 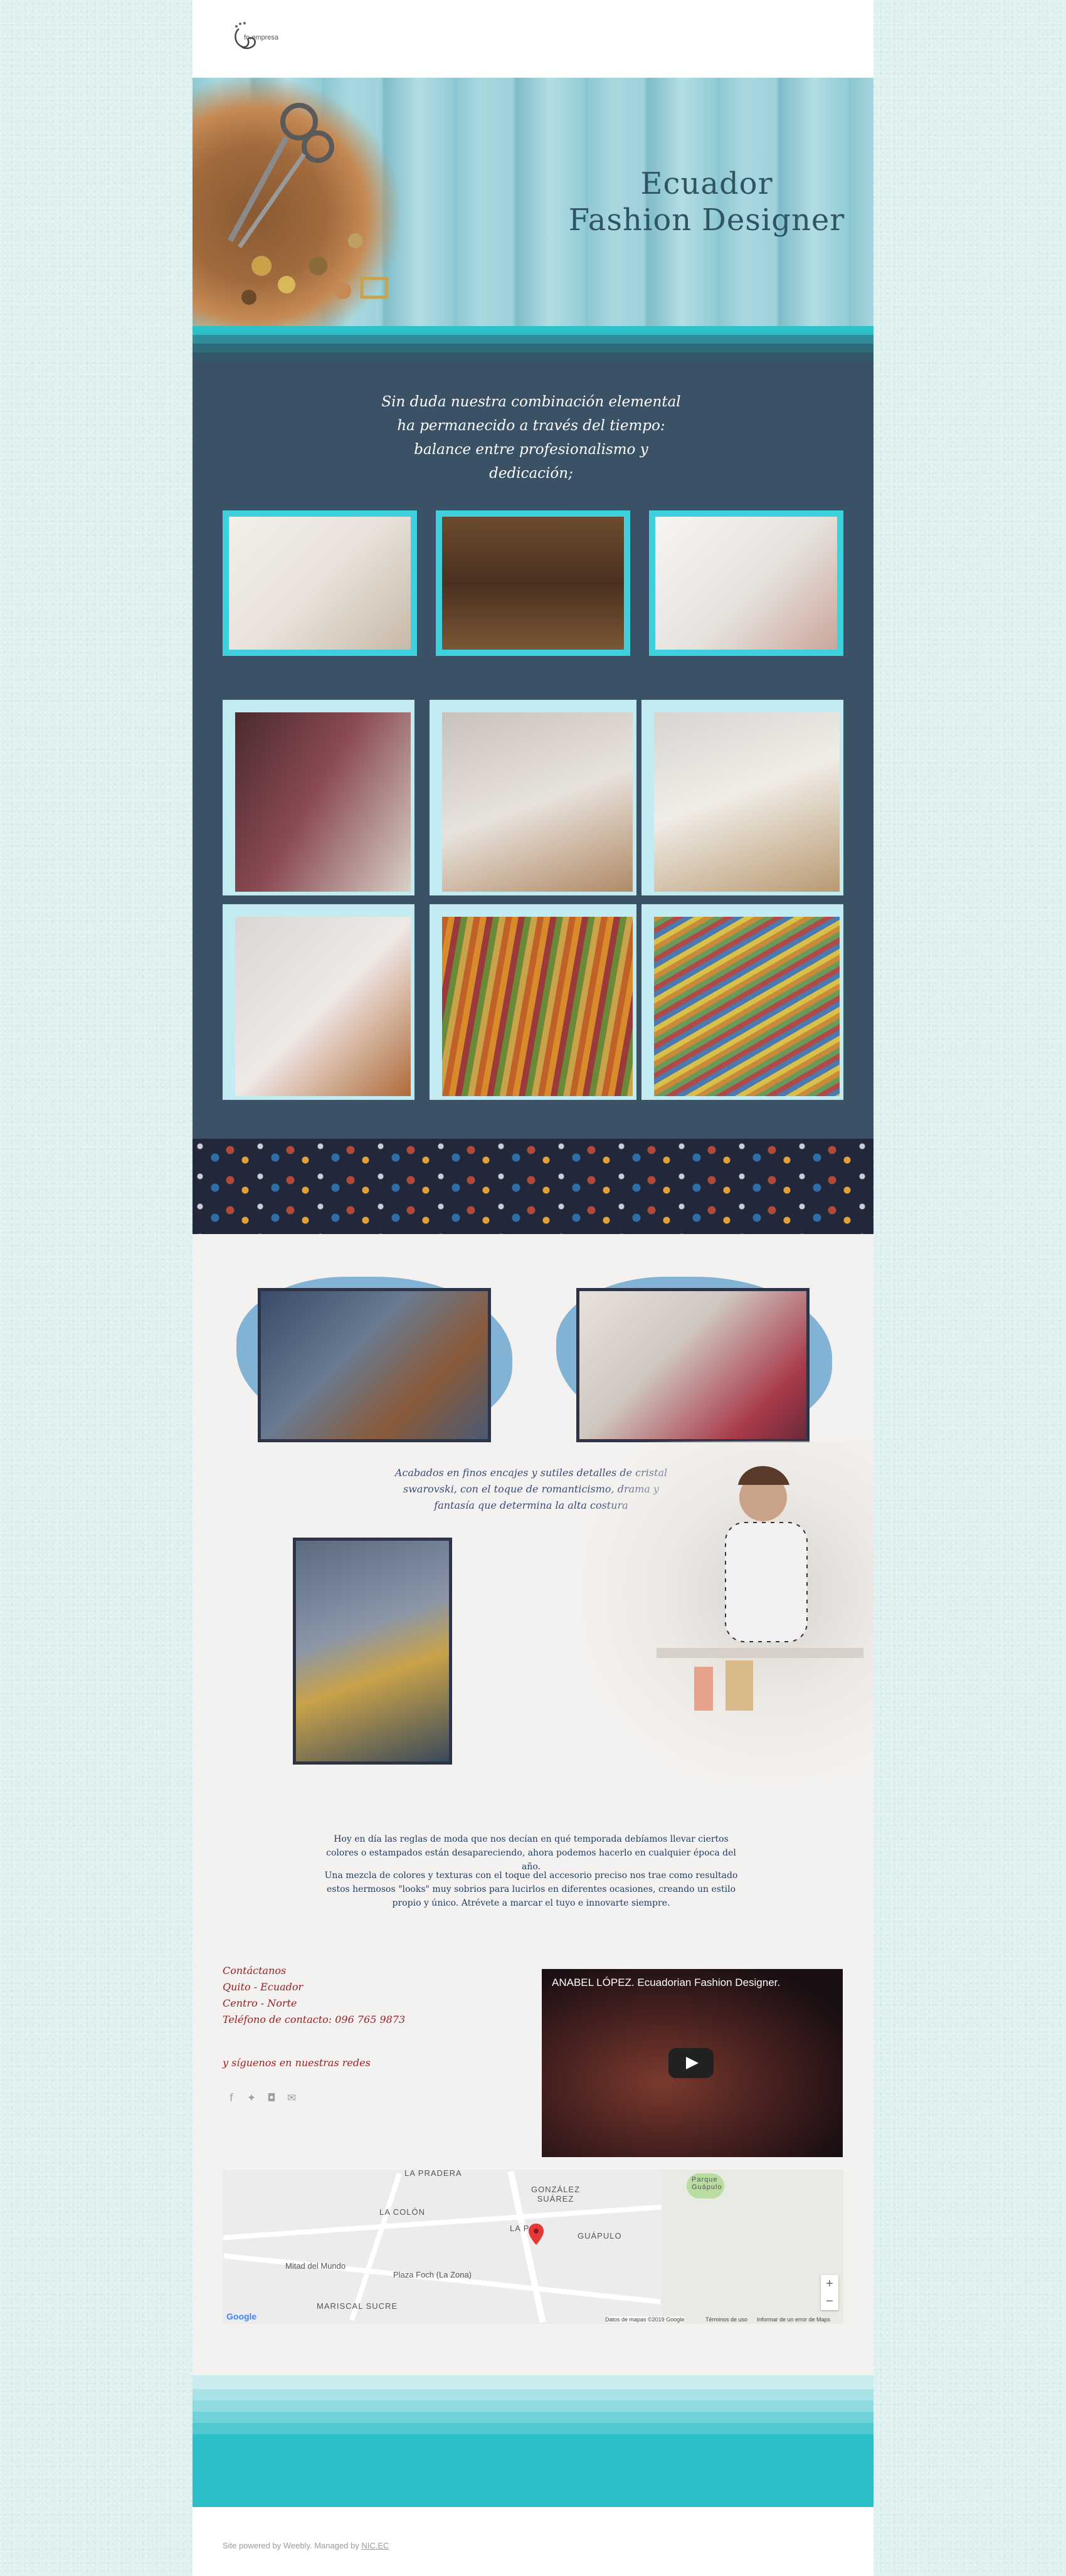 I want to click on drawing-hand-image, so click(x=323, y=802).